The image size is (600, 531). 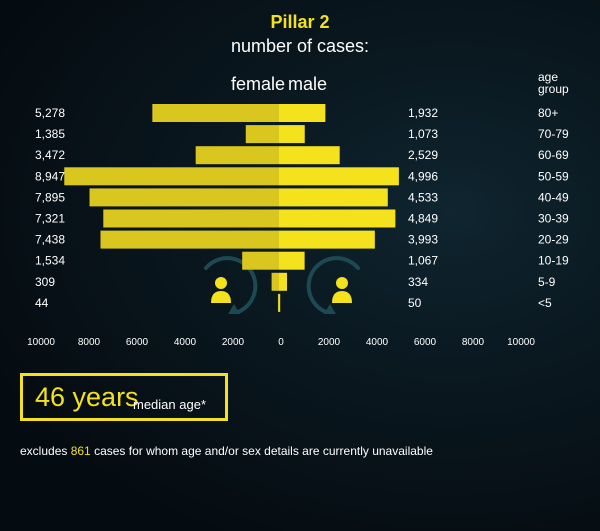 I want to click on female-value-label: 44, so click(x=42, y=303).